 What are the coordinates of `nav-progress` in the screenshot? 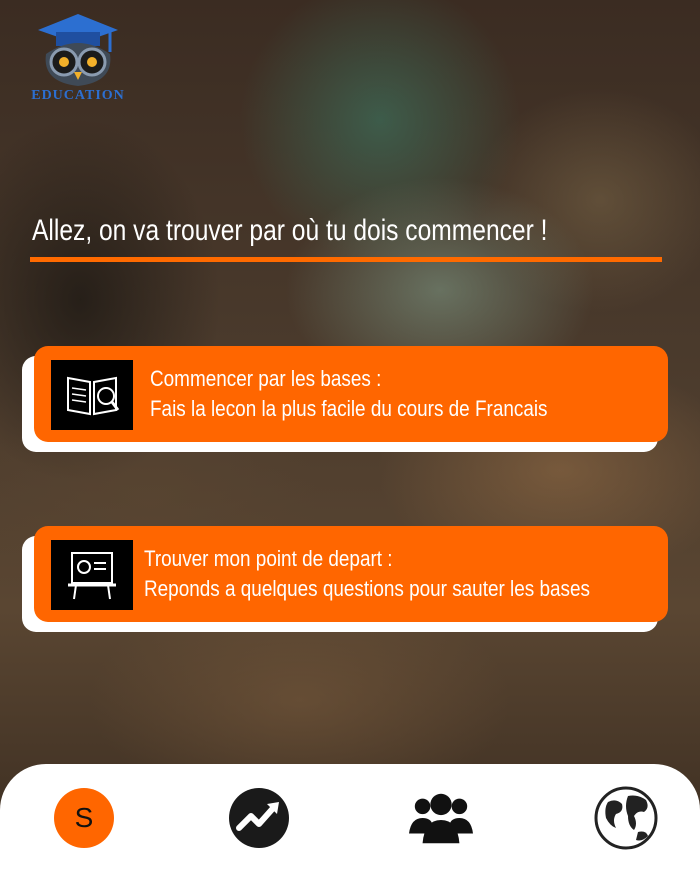 It's located at (259, 818).